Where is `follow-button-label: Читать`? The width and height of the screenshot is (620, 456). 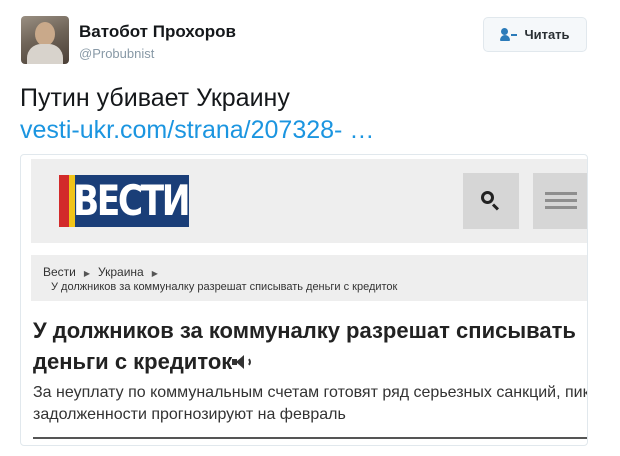
follow-button-label: Читать is located at coordinates (547, 34).